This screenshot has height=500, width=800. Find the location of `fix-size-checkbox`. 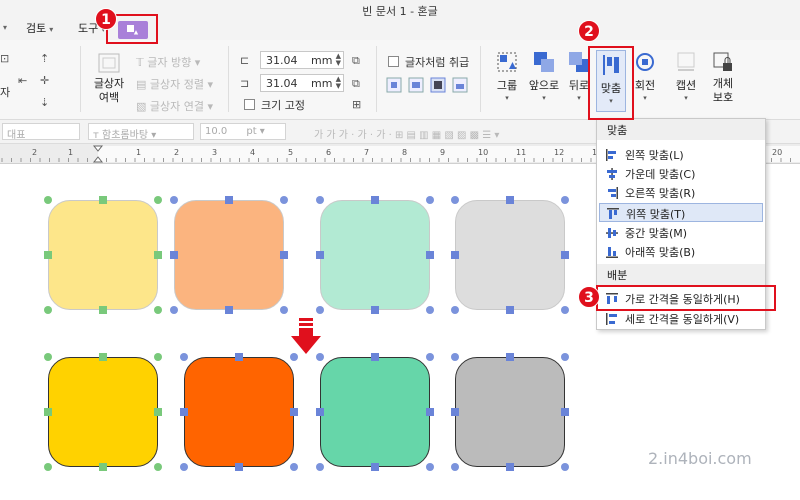

fix-size-checkbox is located at coordinates (249, 104).